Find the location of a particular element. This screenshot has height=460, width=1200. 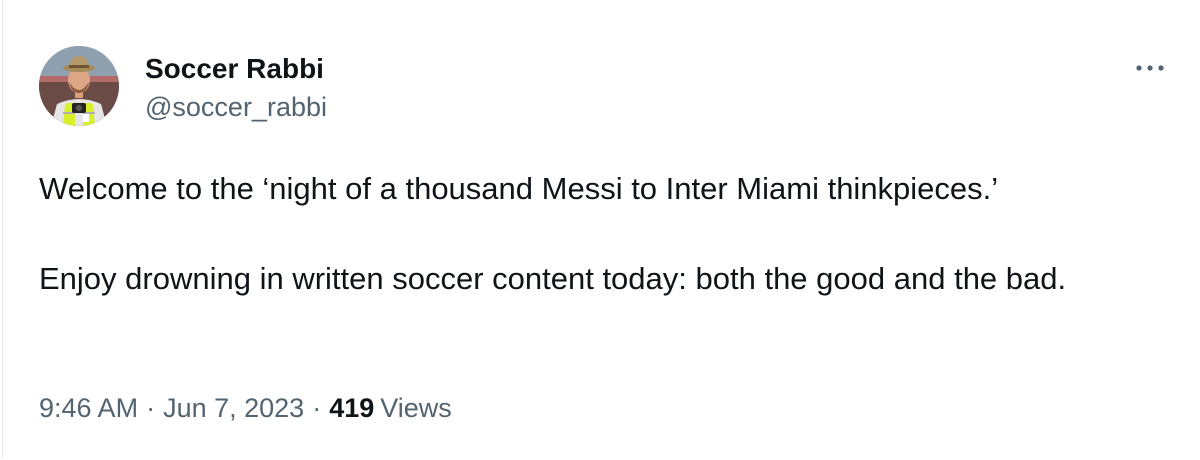

more-options-icon is located at coordinates (1150, 68).